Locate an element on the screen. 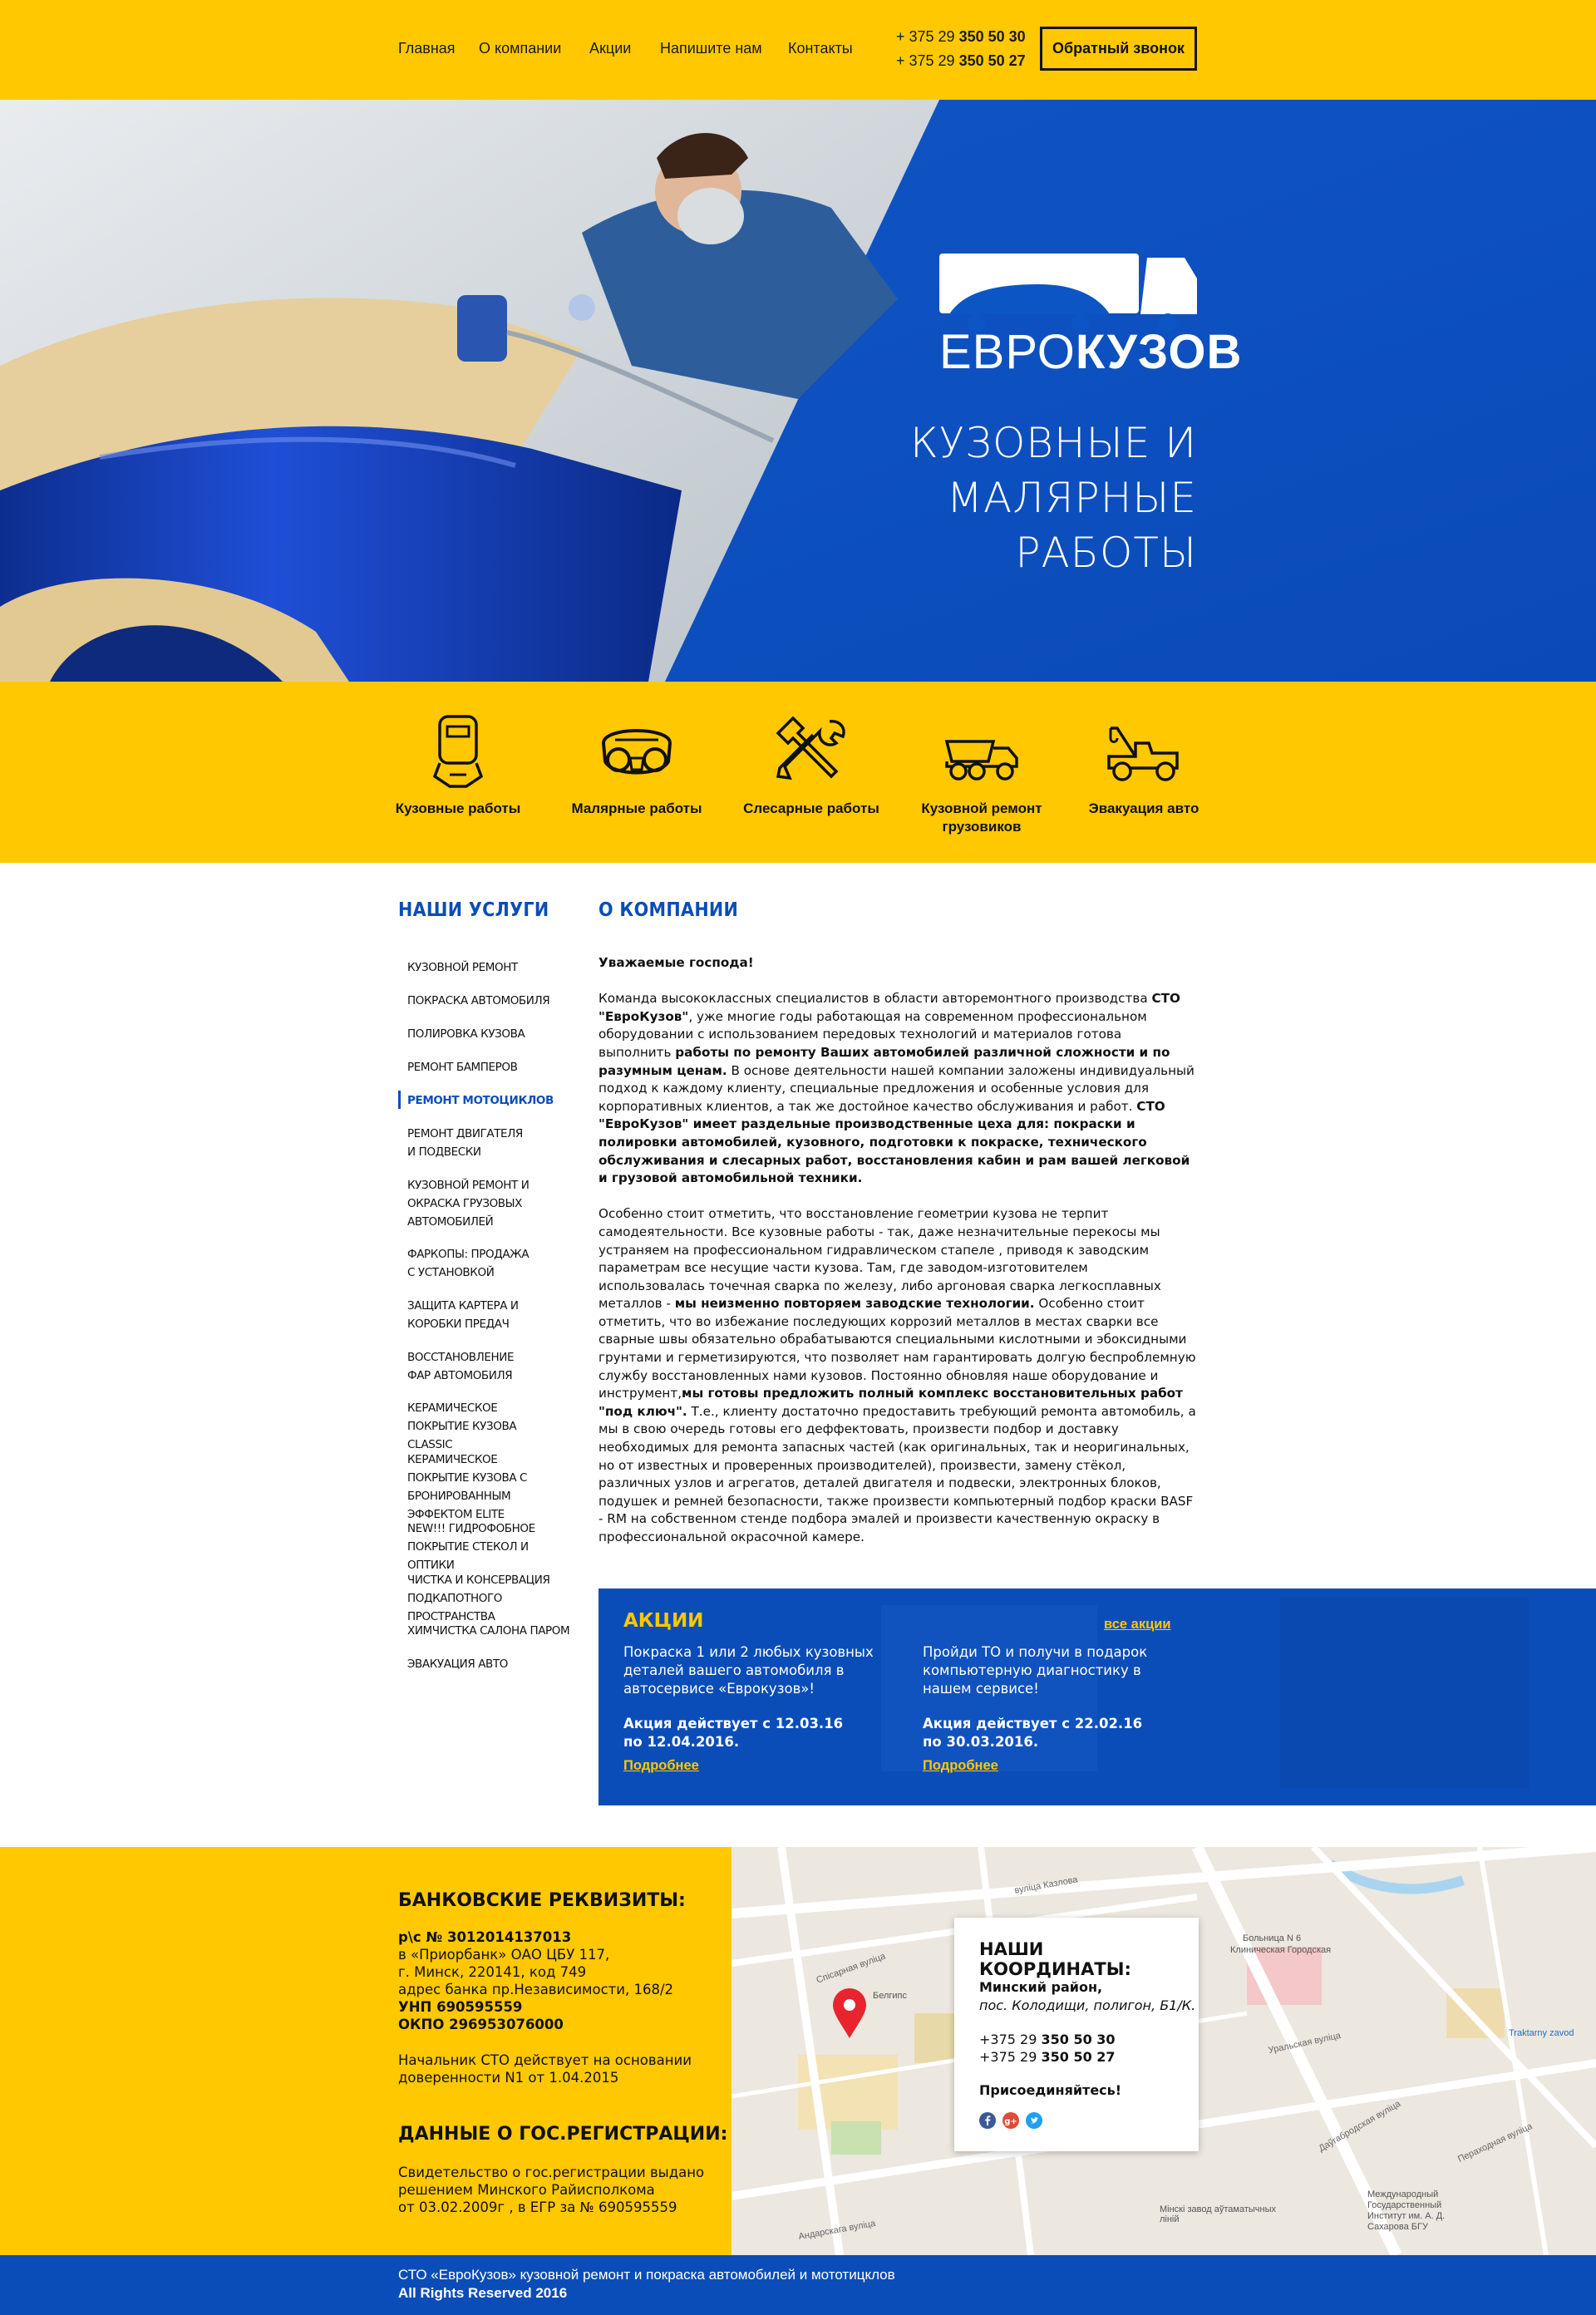  contacts-region: Минский район, is located at coordinates (1041, 1987).